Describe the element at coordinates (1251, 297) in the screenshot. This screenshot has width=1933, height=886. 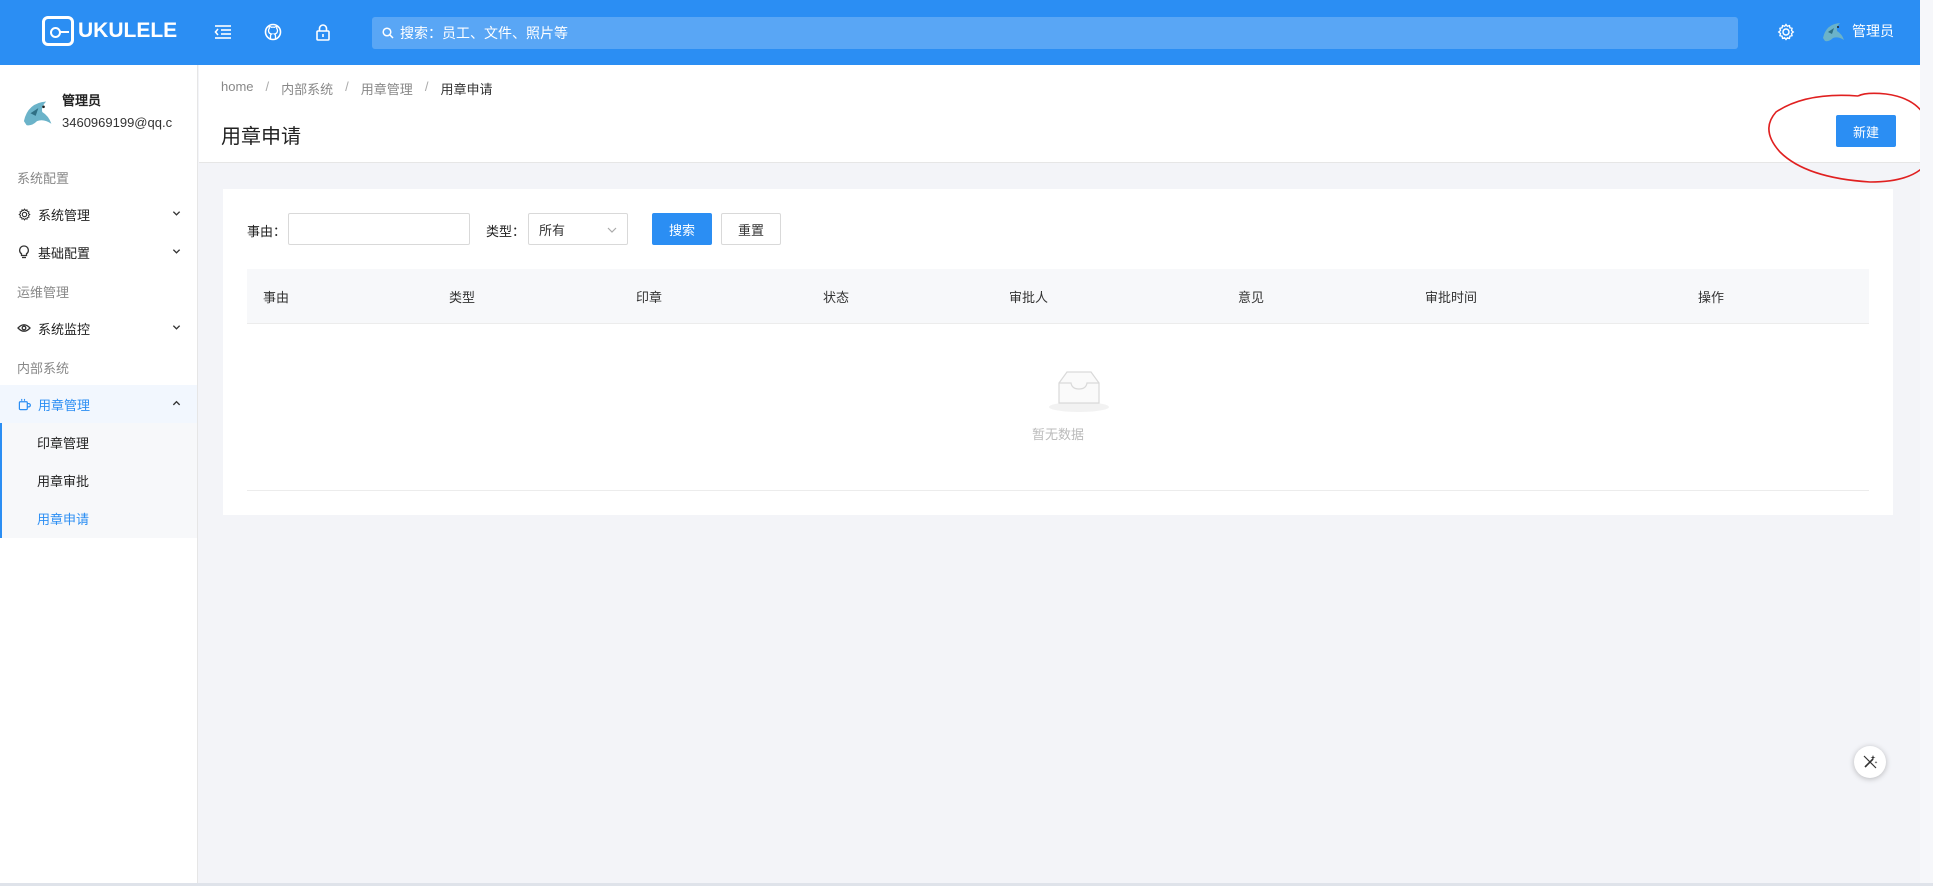
I see `column-header: 意见` at that location.